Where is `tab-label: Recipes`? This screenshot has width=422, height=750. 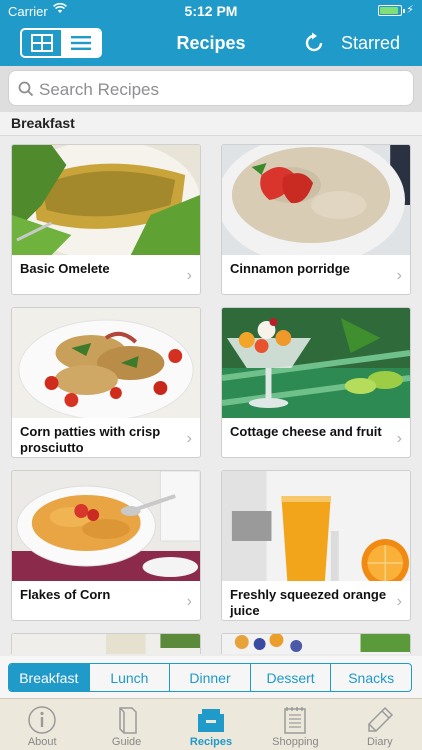 tab-label: Recipes is located at coordinates (211, 742).